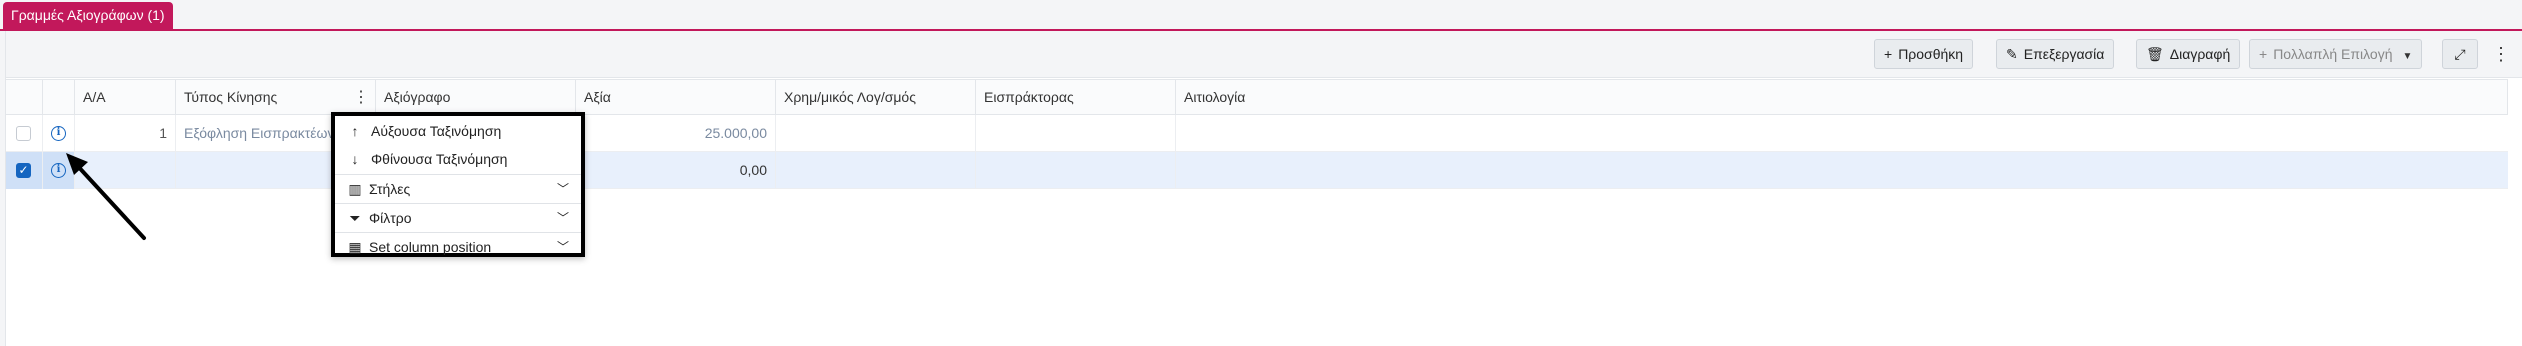 This screenshot has width=2522, height=346. What do you see at coordinates (390, 218) in the screenshot?
I see `menu-item-label: Φίλτρο` at bounding box center [390, 218].